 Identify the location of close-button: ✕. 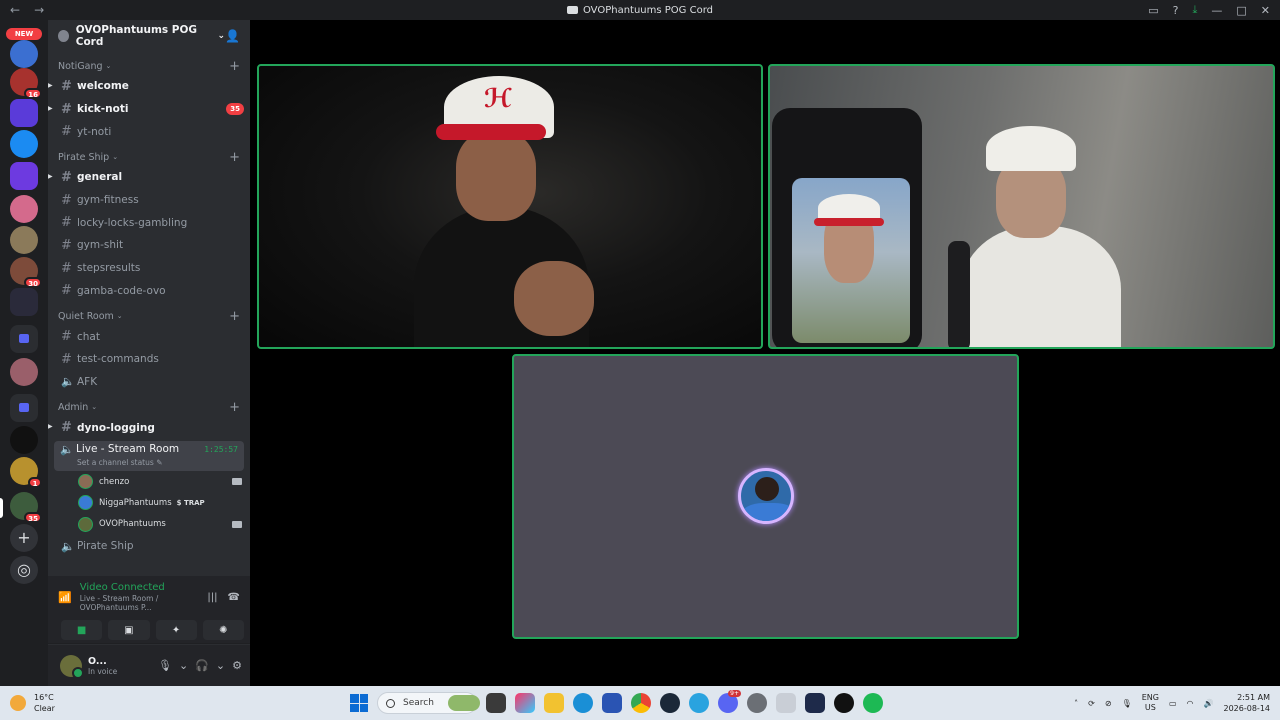
(1265, 10).